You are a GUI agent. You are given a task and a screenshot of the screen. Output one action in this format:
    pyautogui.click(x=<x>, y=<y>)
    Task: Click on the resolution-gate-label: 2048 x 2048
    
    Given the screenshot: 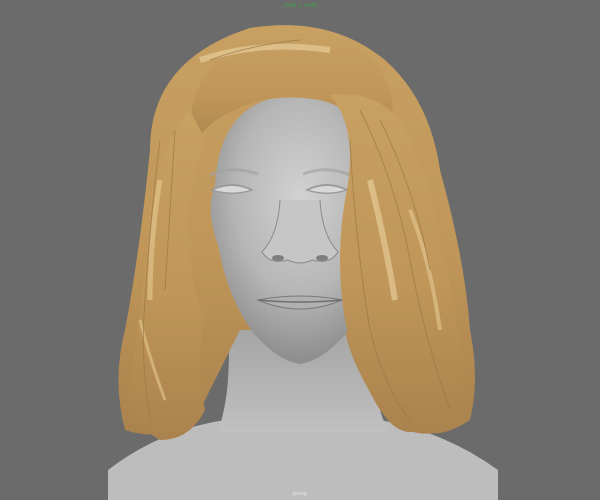 What is the action you would take?
    pyautogui.click(x=300, y=6)
    